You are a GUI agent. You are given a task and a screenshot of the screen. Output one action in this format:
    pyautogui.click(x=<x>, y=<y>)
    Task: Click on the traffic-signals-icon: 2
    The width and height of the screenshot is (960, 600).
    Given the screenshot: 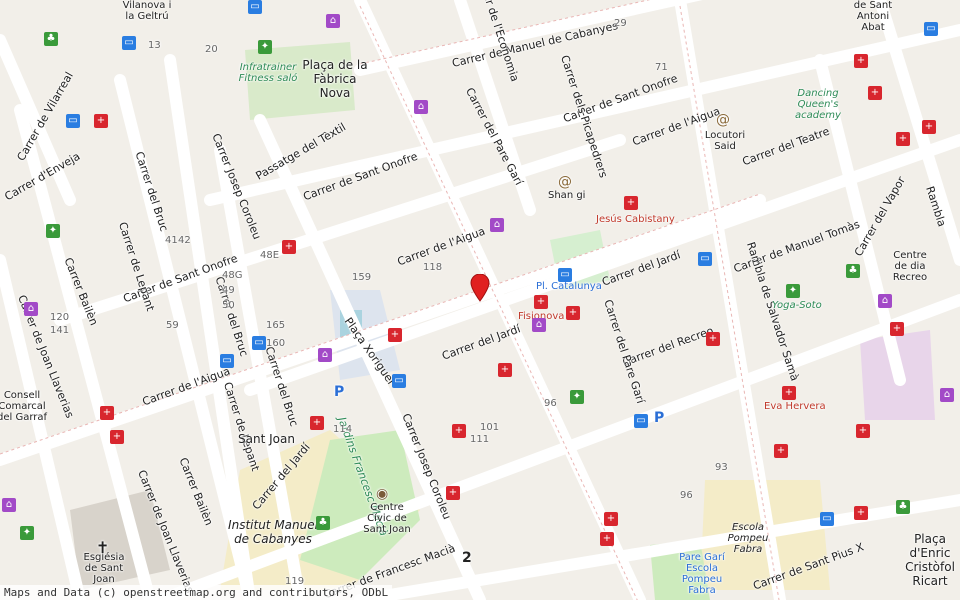 What is the action you would take?
    pyautogui.click(x=467, y=558)
    